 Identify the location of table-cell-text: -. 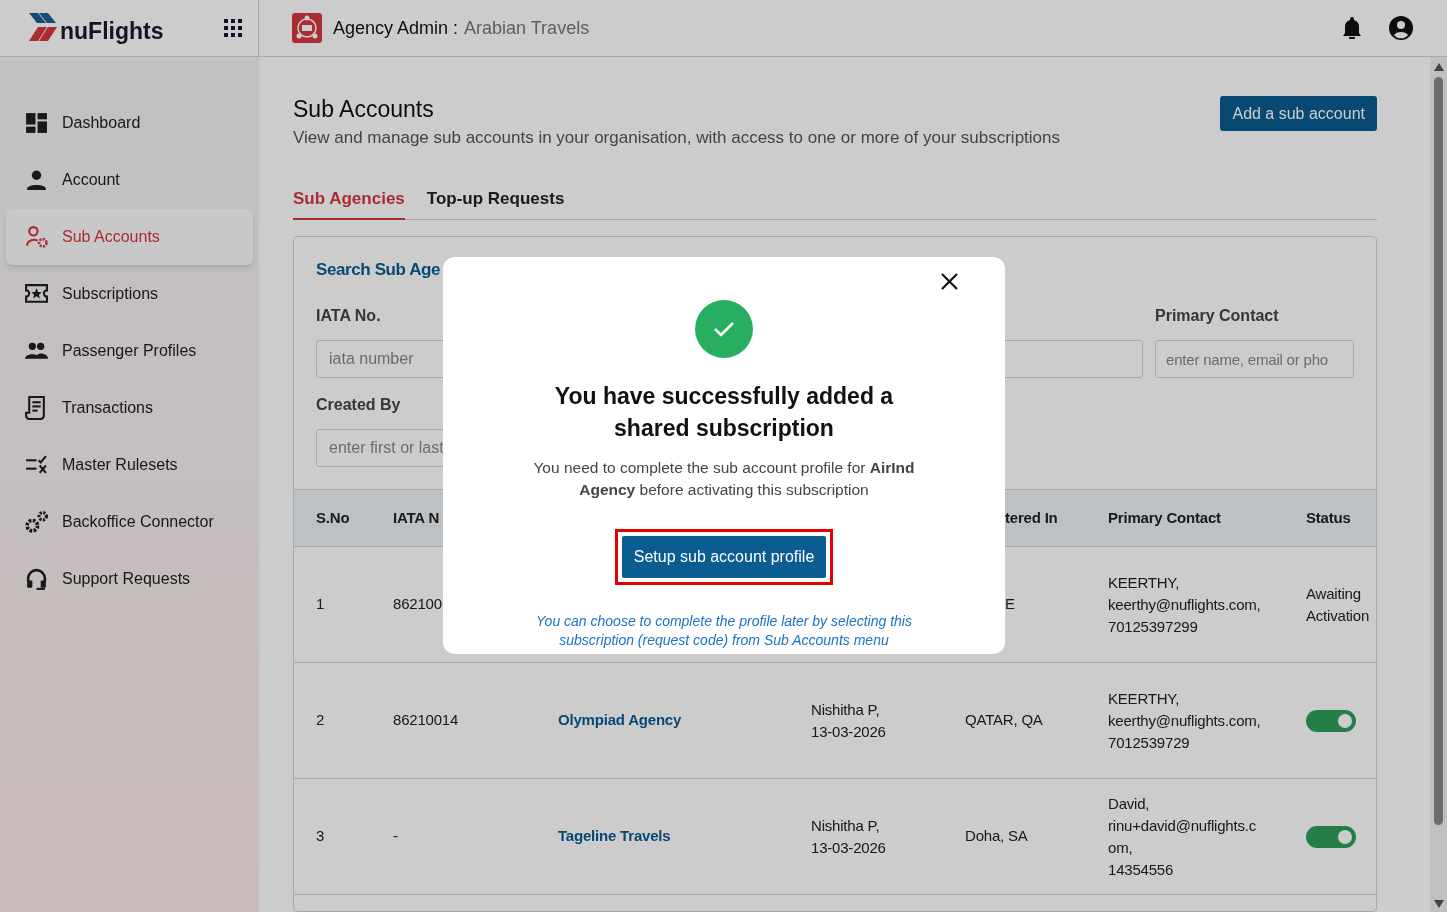
(396, 836).